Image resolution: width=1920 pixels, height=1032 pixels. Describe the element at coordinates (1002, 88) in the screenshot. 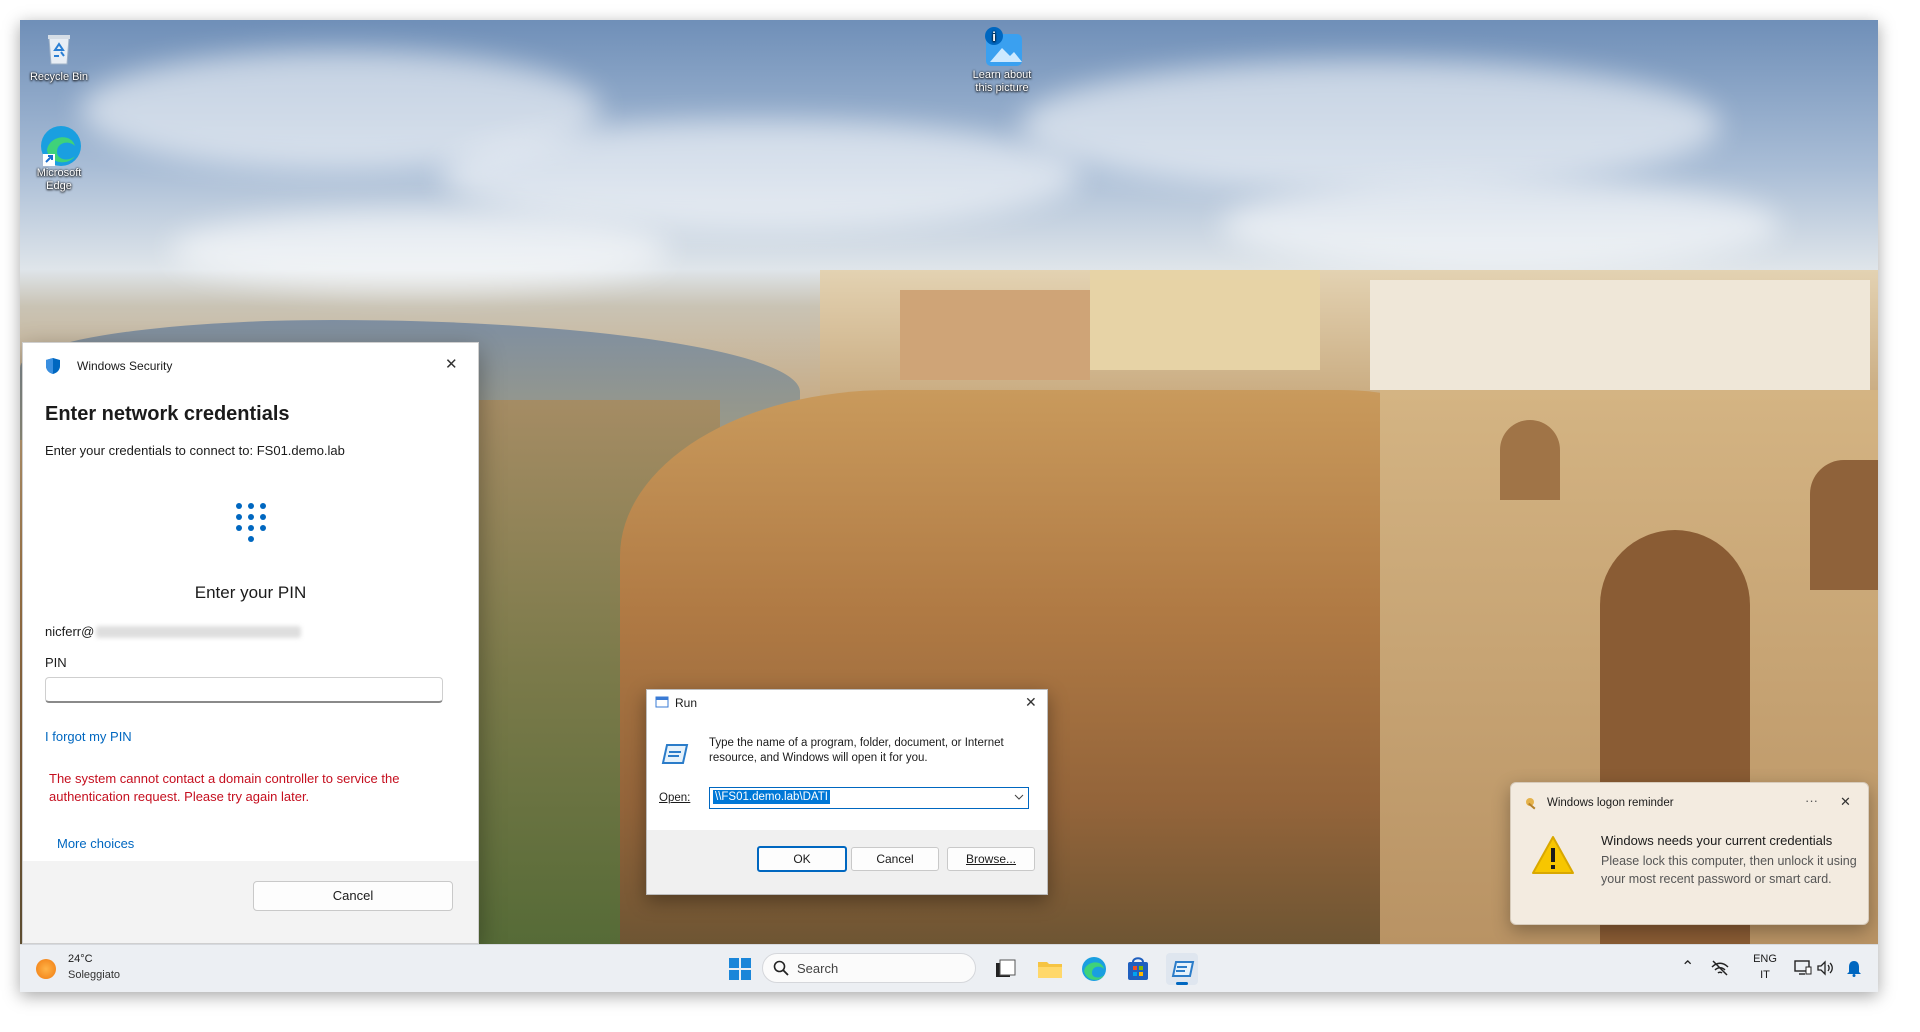

I see `desktop-icon-label: this picture` at that location.